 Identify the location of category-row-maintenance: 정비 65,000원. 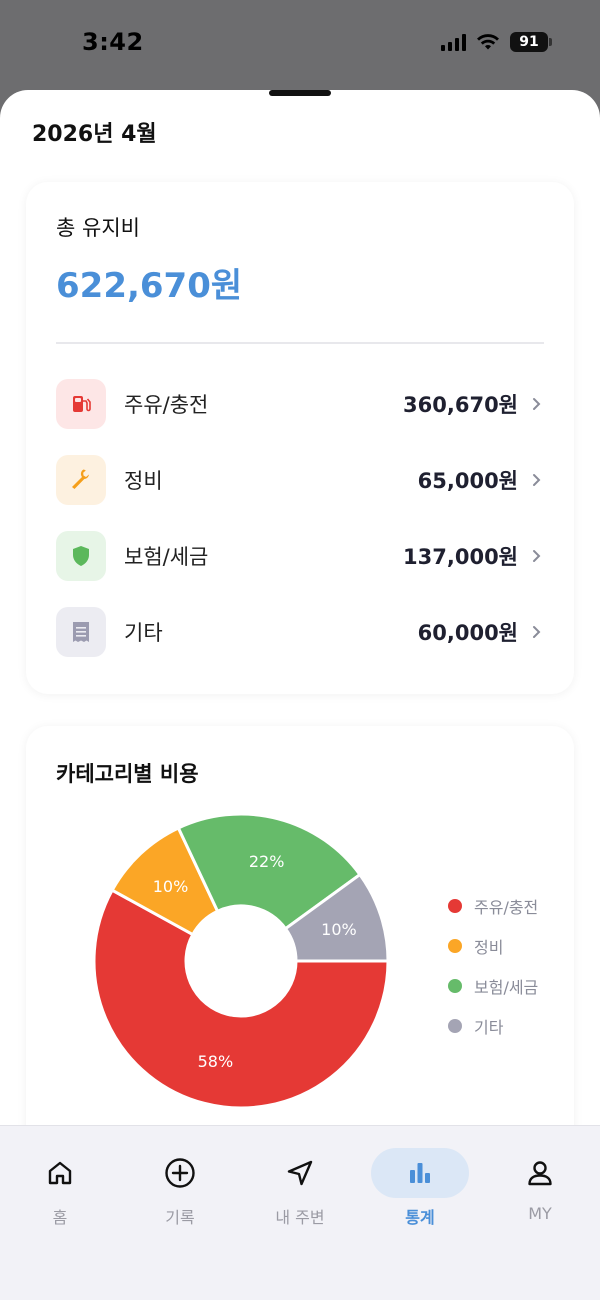
(300, 480).